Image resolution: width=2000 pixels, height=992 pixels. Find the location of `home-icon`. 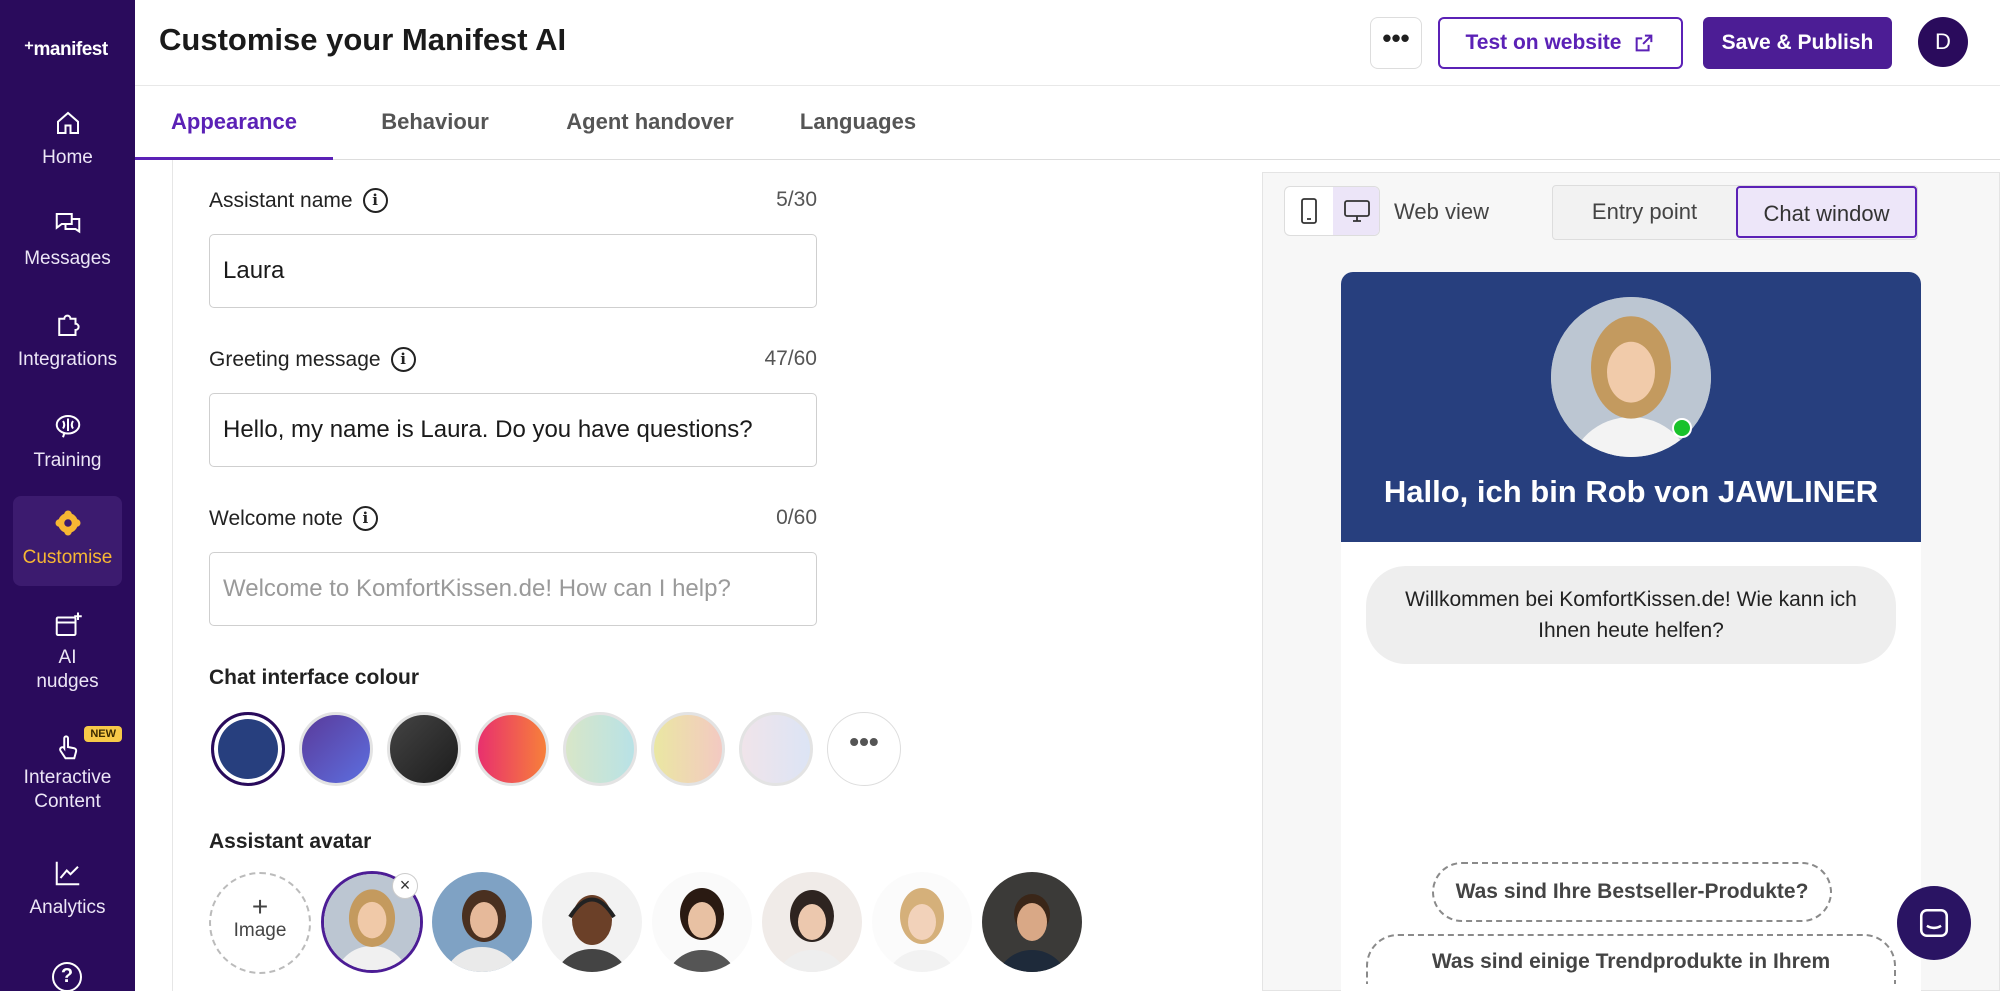

home-icon is located at coordinates (67, 122).